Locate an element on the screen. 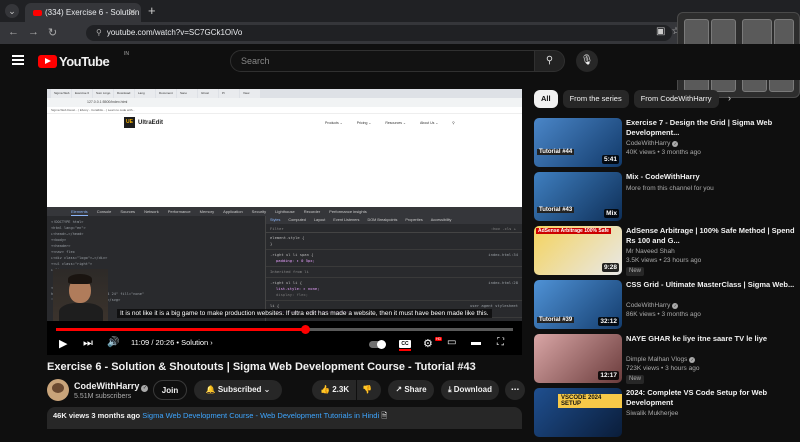 The width and height of the screenshot is (800, 442). subtitles-button: CC is located at coordinates (405, 345).